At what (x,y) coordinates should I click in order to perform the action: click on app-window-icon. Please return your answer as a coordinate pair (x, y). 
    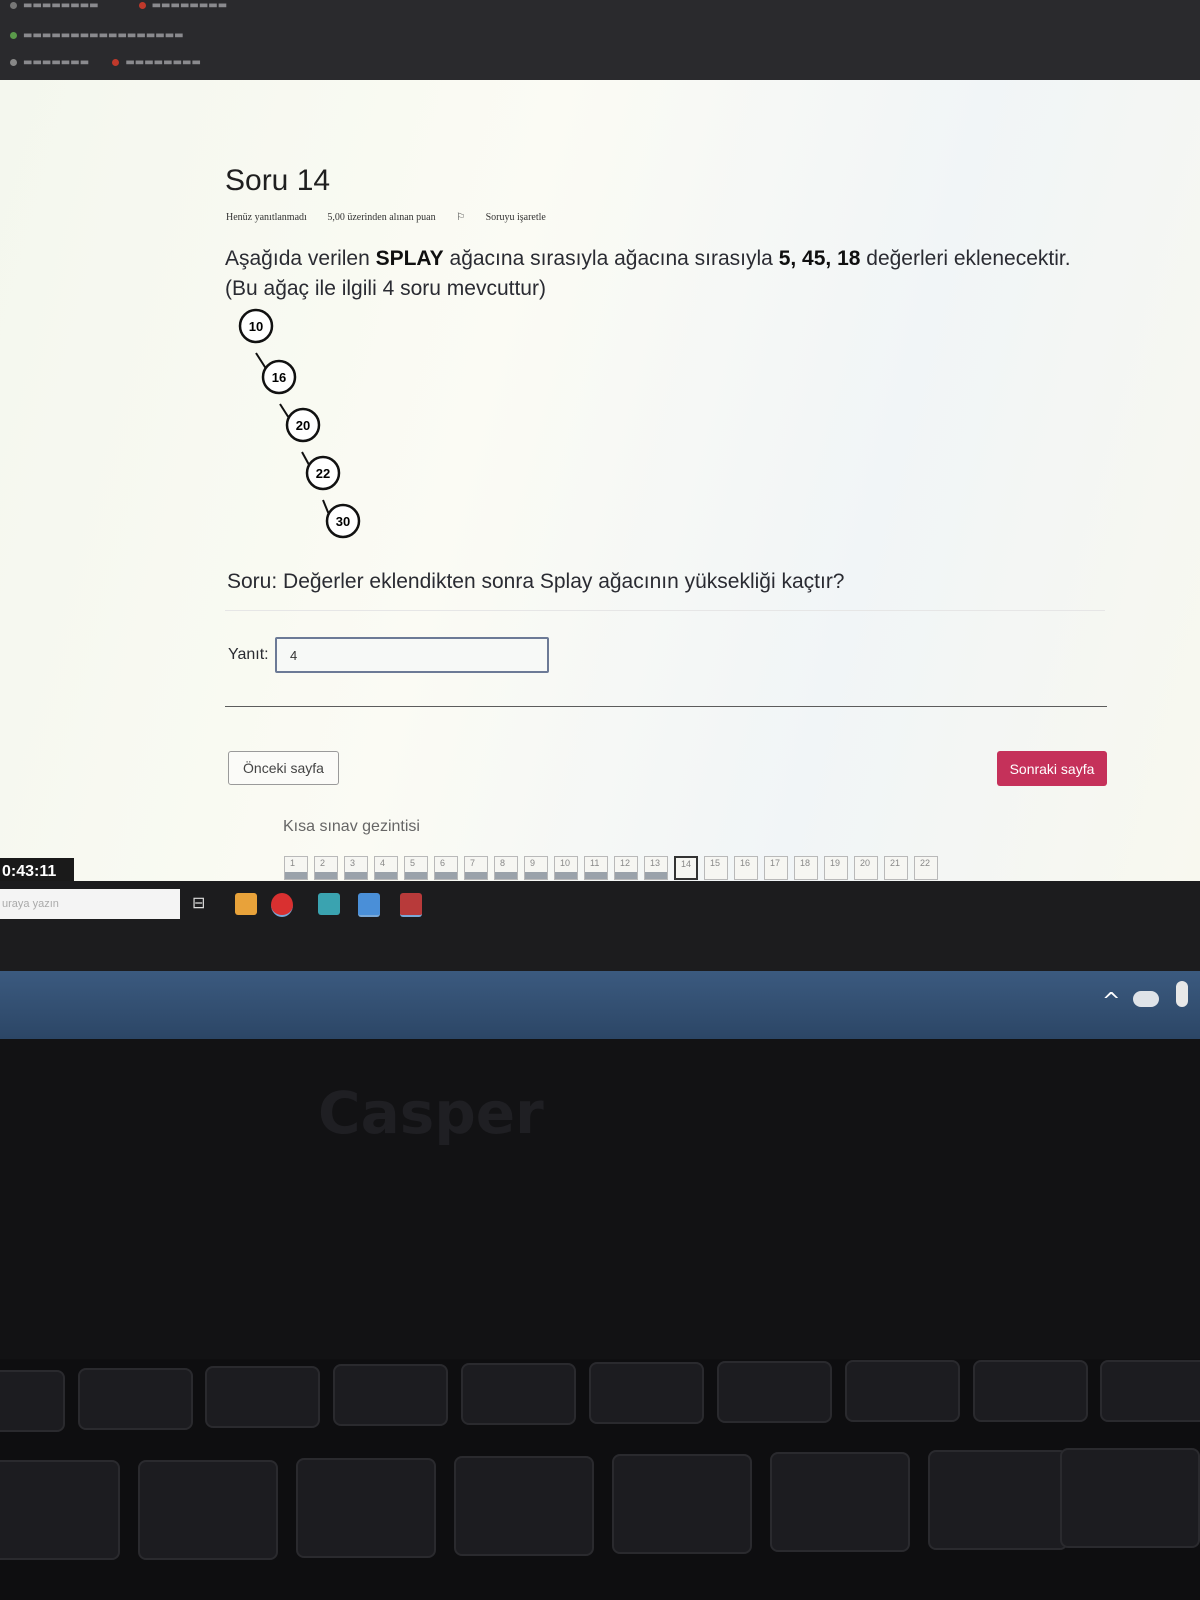
    Looking at the image, I should click on (369, 905).